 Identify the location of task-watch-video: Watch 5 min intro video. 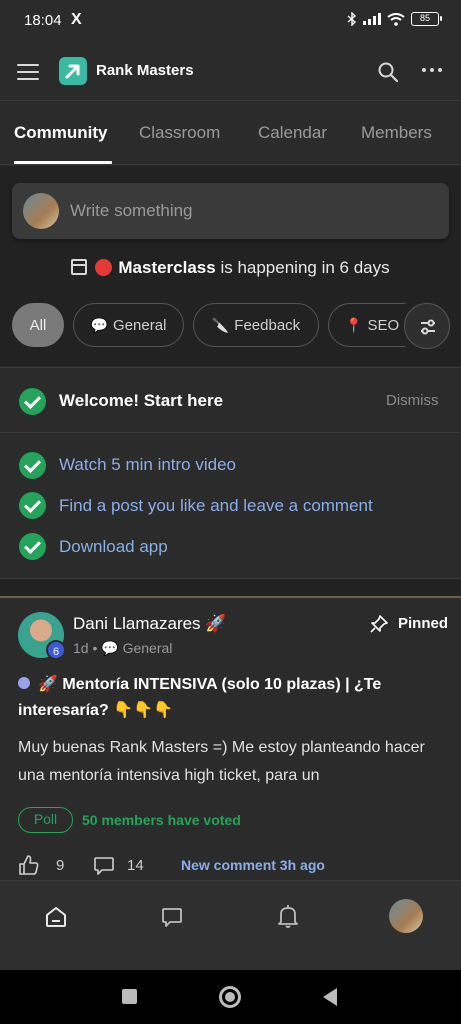
(147, 465).